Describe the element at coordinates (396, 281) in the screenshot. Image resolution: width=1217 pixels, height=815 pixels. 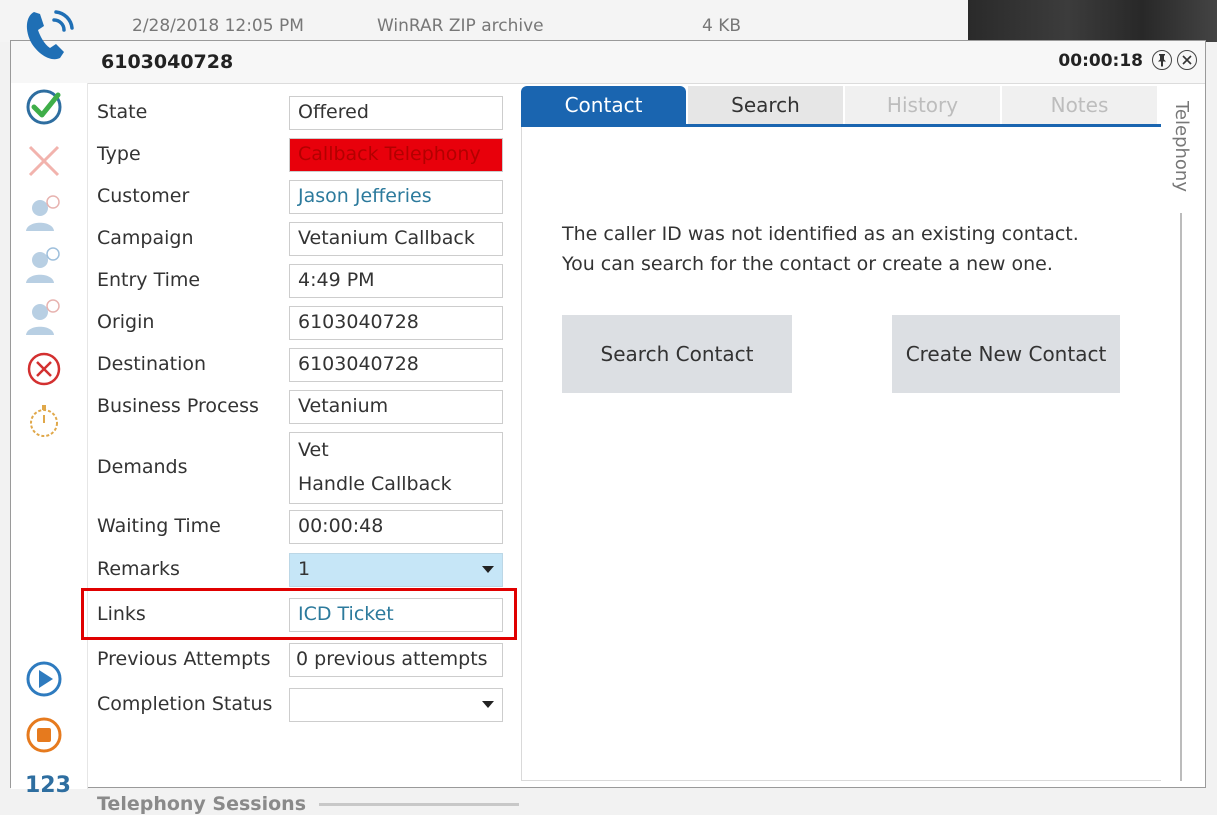
I see `entry-time-value: 4:49 PM` at that location.